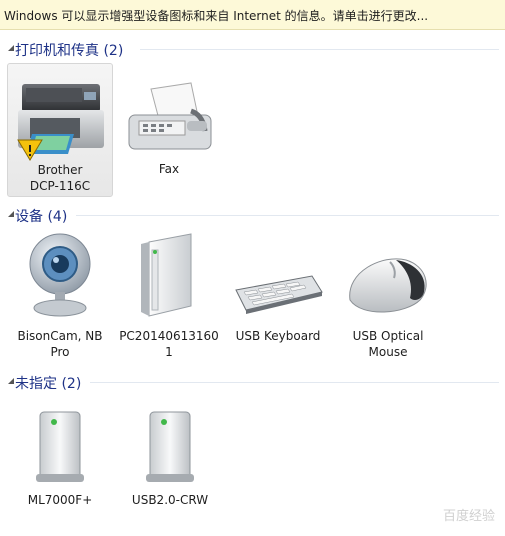 Image resolution: width=505 pixels, height=536 pixels. I want to click on device-label: PC20140613160, so click(169, 336).